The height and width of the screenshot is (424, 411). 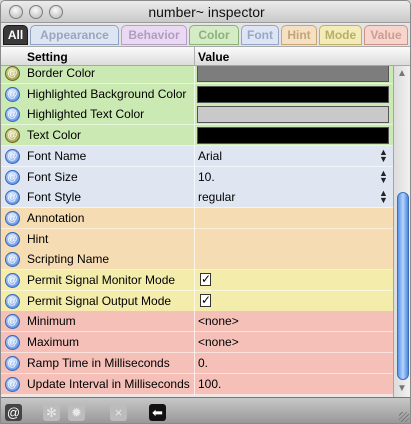 I want to click on resize-grip-icon, so click(x=404, y=417).